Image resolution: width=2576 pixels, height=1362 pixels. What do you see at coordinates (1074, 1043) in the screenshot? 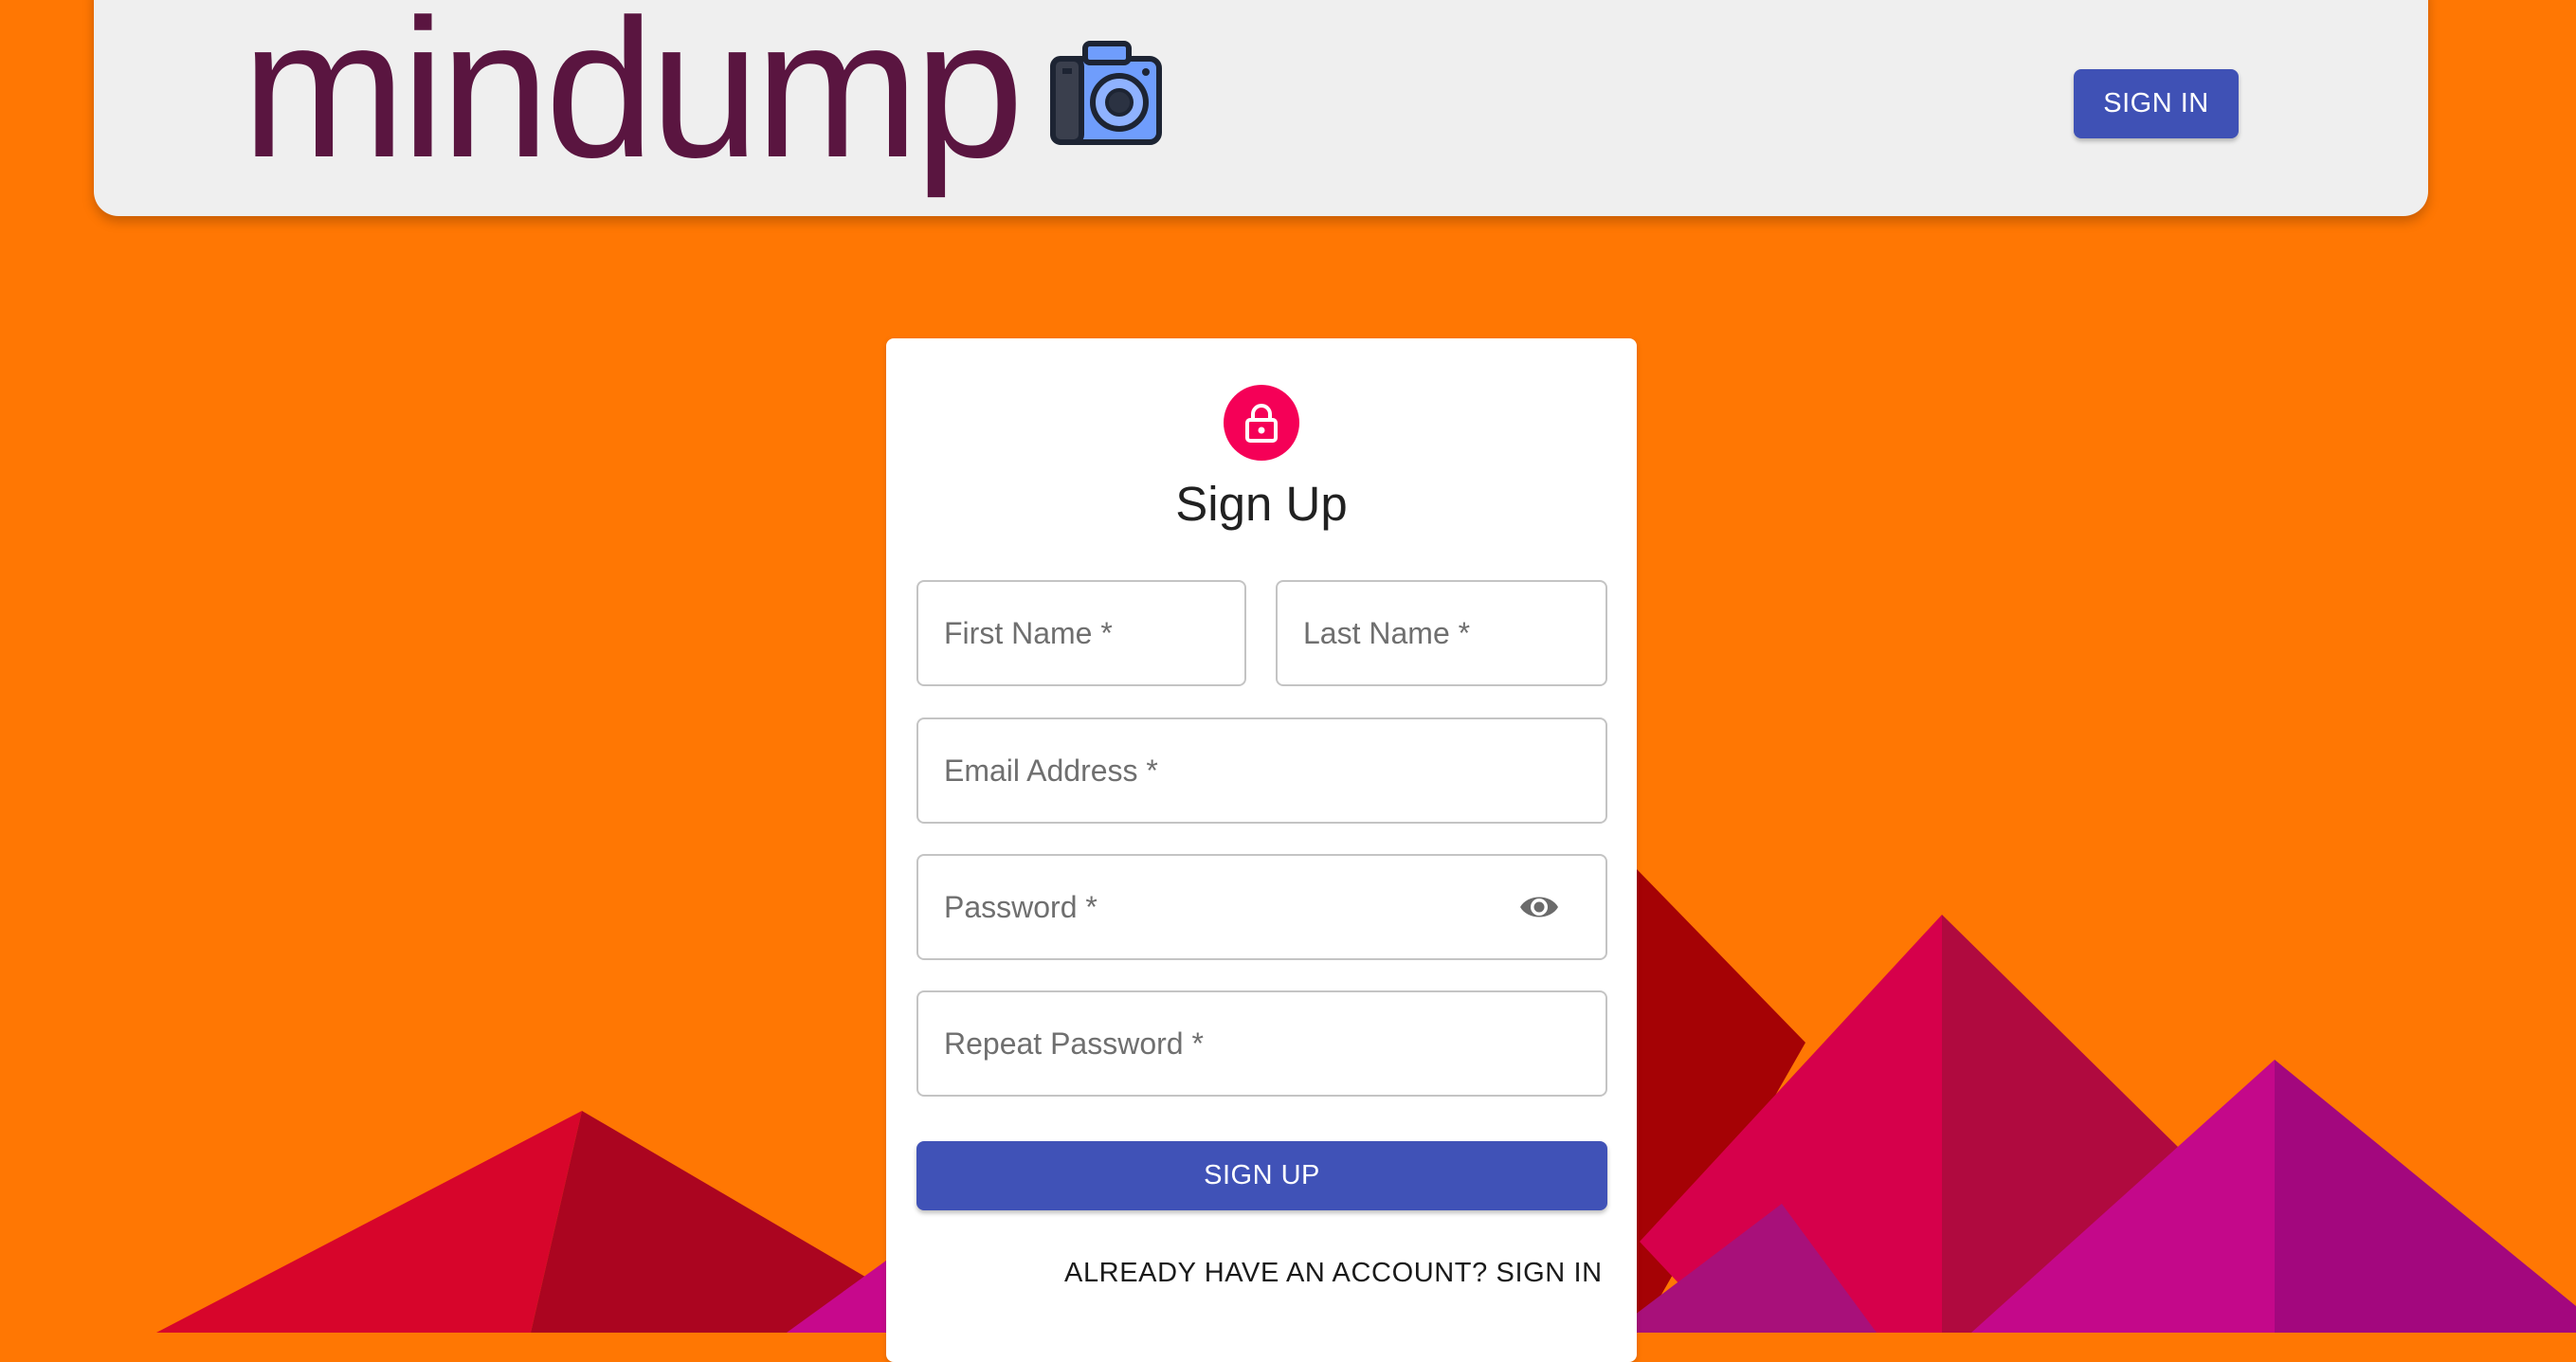
I see `repeat-password-label: Repeat Password *` at bounding box center [1074, 1043].